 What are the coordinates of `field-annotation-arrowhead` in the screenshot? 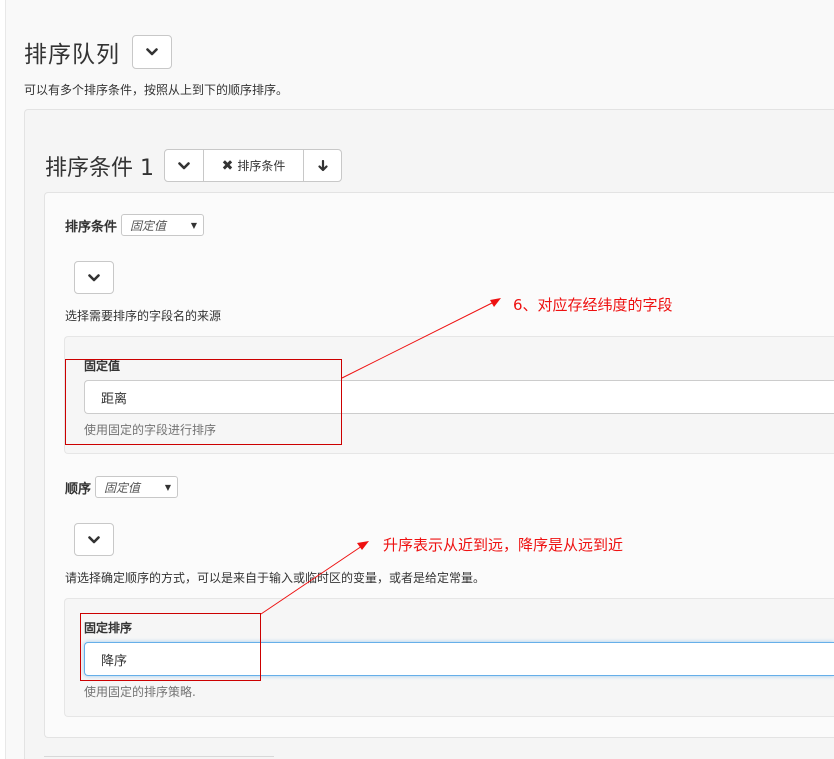 It's located at (495, 302).